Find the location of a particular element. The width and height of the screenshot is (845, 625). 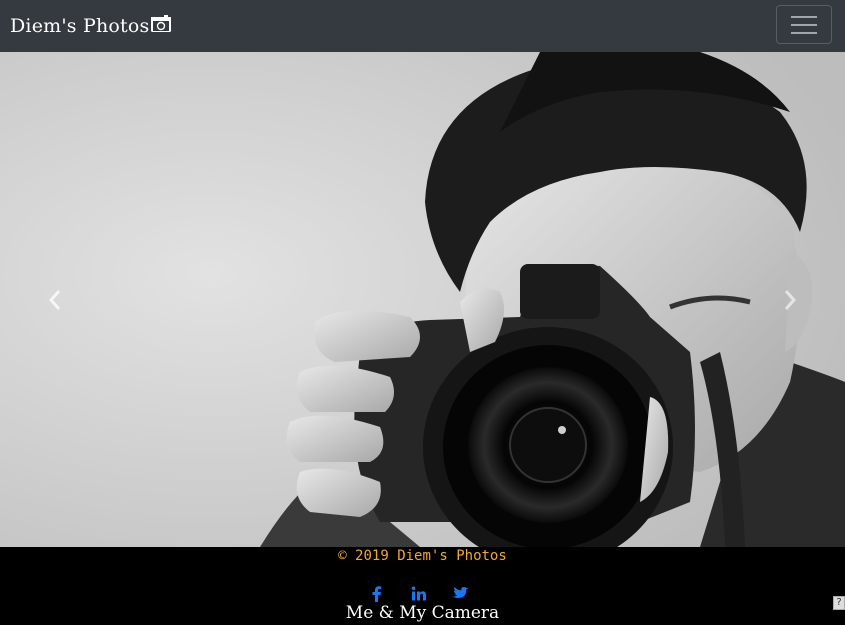

facebook-icon is located at coordinates (377, 594).